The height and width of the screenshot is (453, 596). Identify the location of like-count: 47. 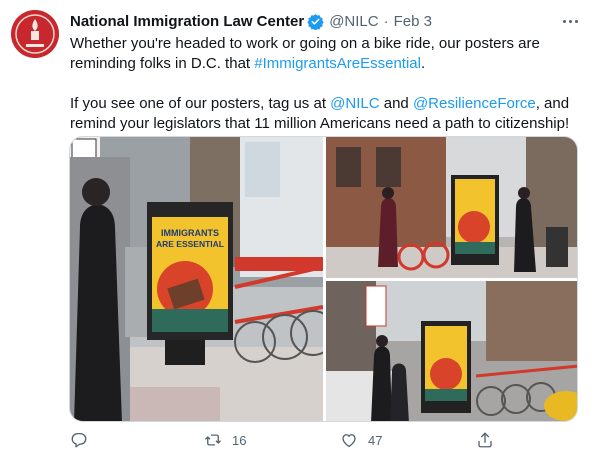
(375, 440).